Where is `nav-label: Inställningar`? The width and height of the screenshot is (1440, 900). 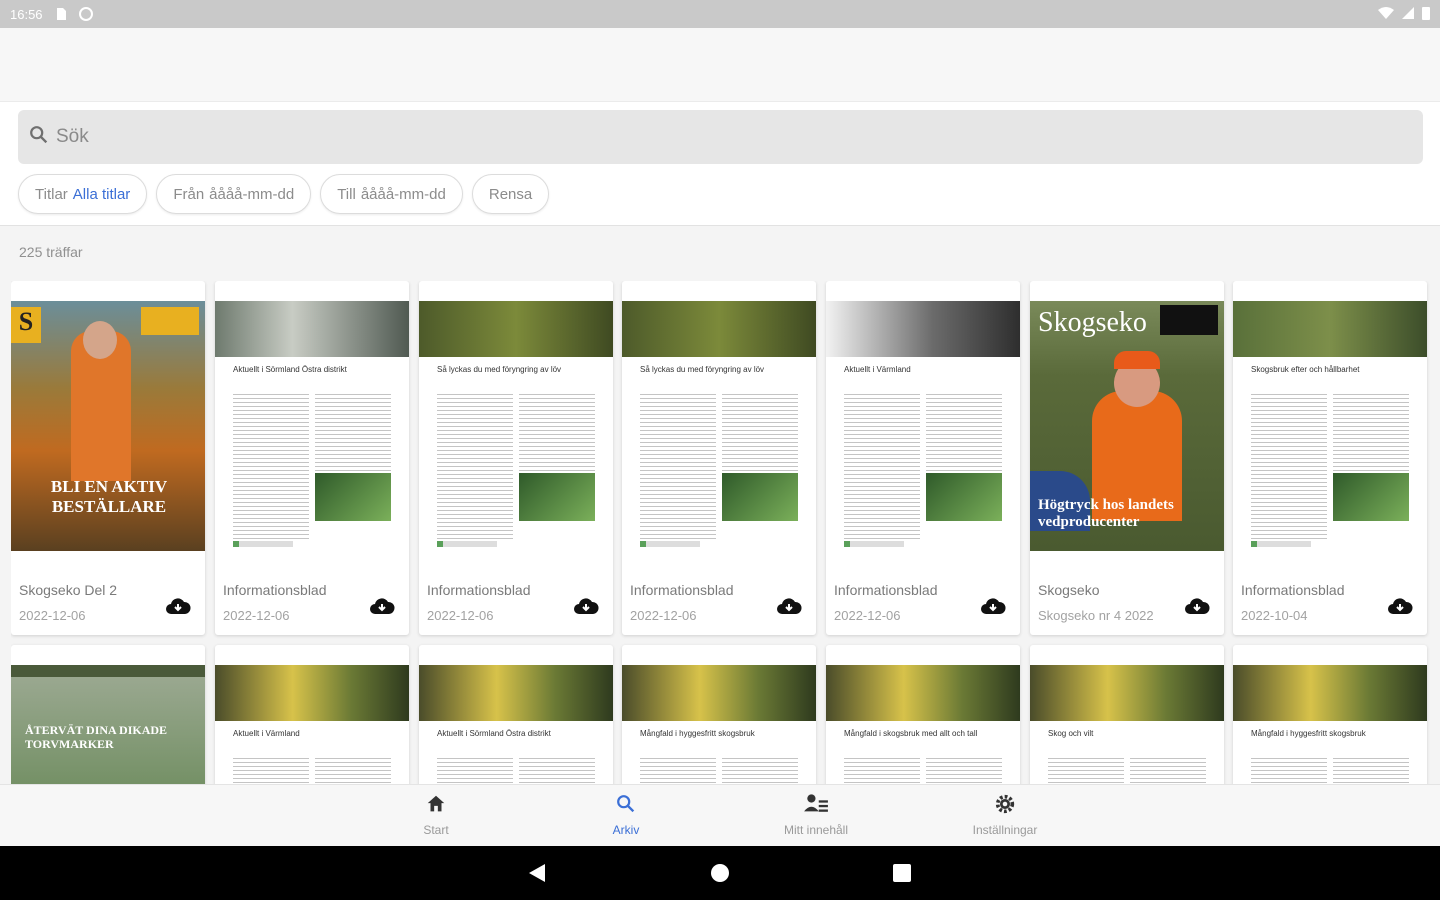 nav-label: Inställningar is located at coordinates (1005, 830).